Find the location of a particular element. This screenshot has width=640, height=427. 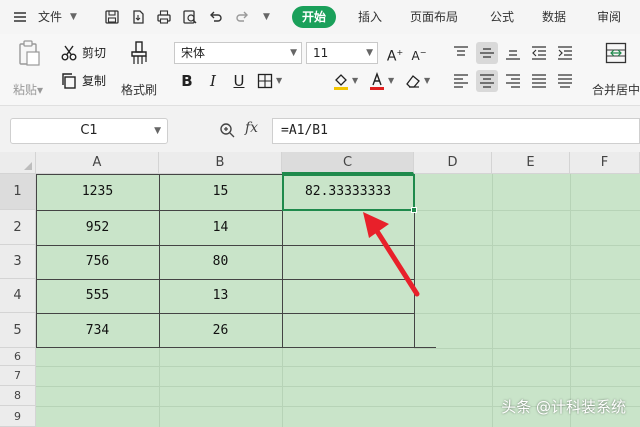

merge-center-button: 合并居中 is located at coordinates (614, 68).